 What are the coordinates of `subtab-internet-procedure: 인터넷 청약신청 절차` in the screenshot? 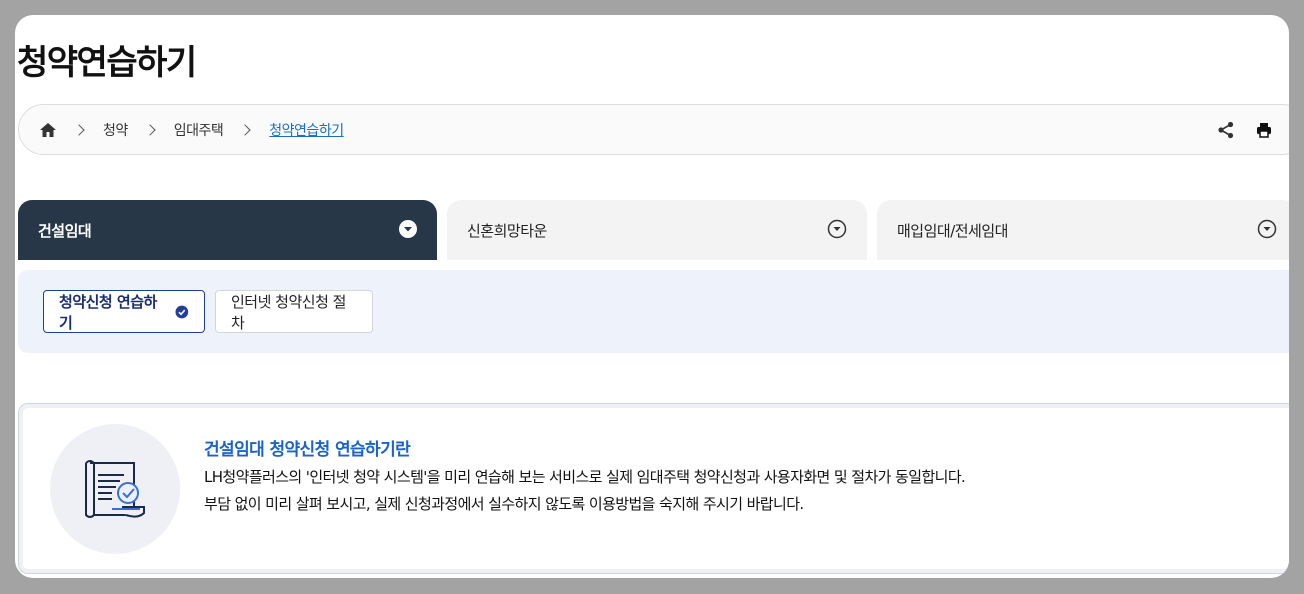 It's located at (294, 311).